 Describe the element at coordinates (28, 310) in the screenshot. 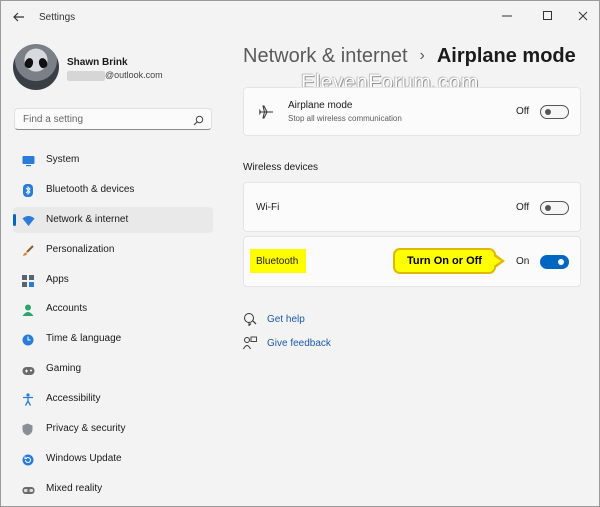

I see `person-icon` at that location.